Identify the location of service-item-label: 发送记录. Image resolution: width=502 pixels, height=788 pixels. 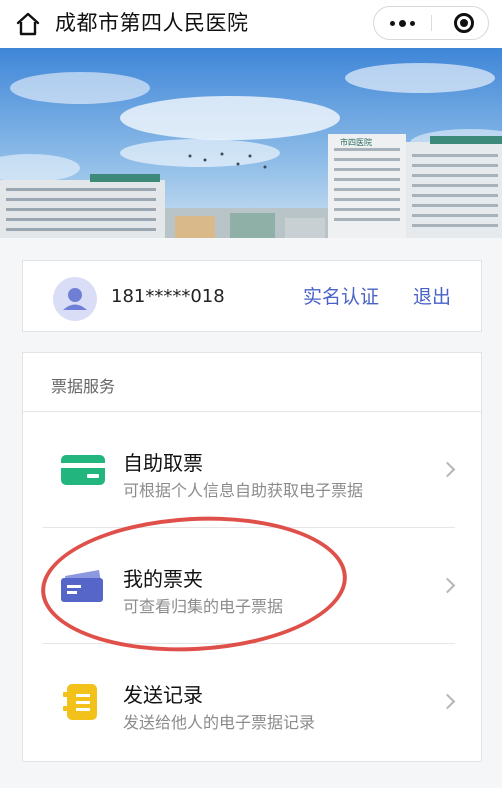
(163, 695).